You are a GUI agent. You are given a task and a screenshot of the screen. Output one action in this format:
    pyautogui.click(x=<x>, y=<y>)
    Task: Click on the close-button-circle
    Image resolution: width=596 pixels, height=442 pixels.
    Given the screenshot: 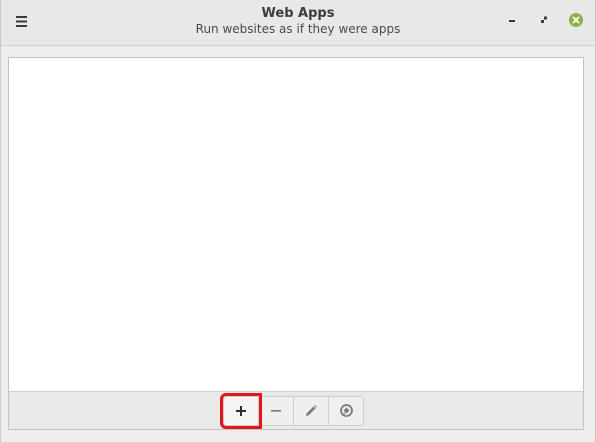 What is the action you would take?
    pyautogui.click(x=576, y=20)
    